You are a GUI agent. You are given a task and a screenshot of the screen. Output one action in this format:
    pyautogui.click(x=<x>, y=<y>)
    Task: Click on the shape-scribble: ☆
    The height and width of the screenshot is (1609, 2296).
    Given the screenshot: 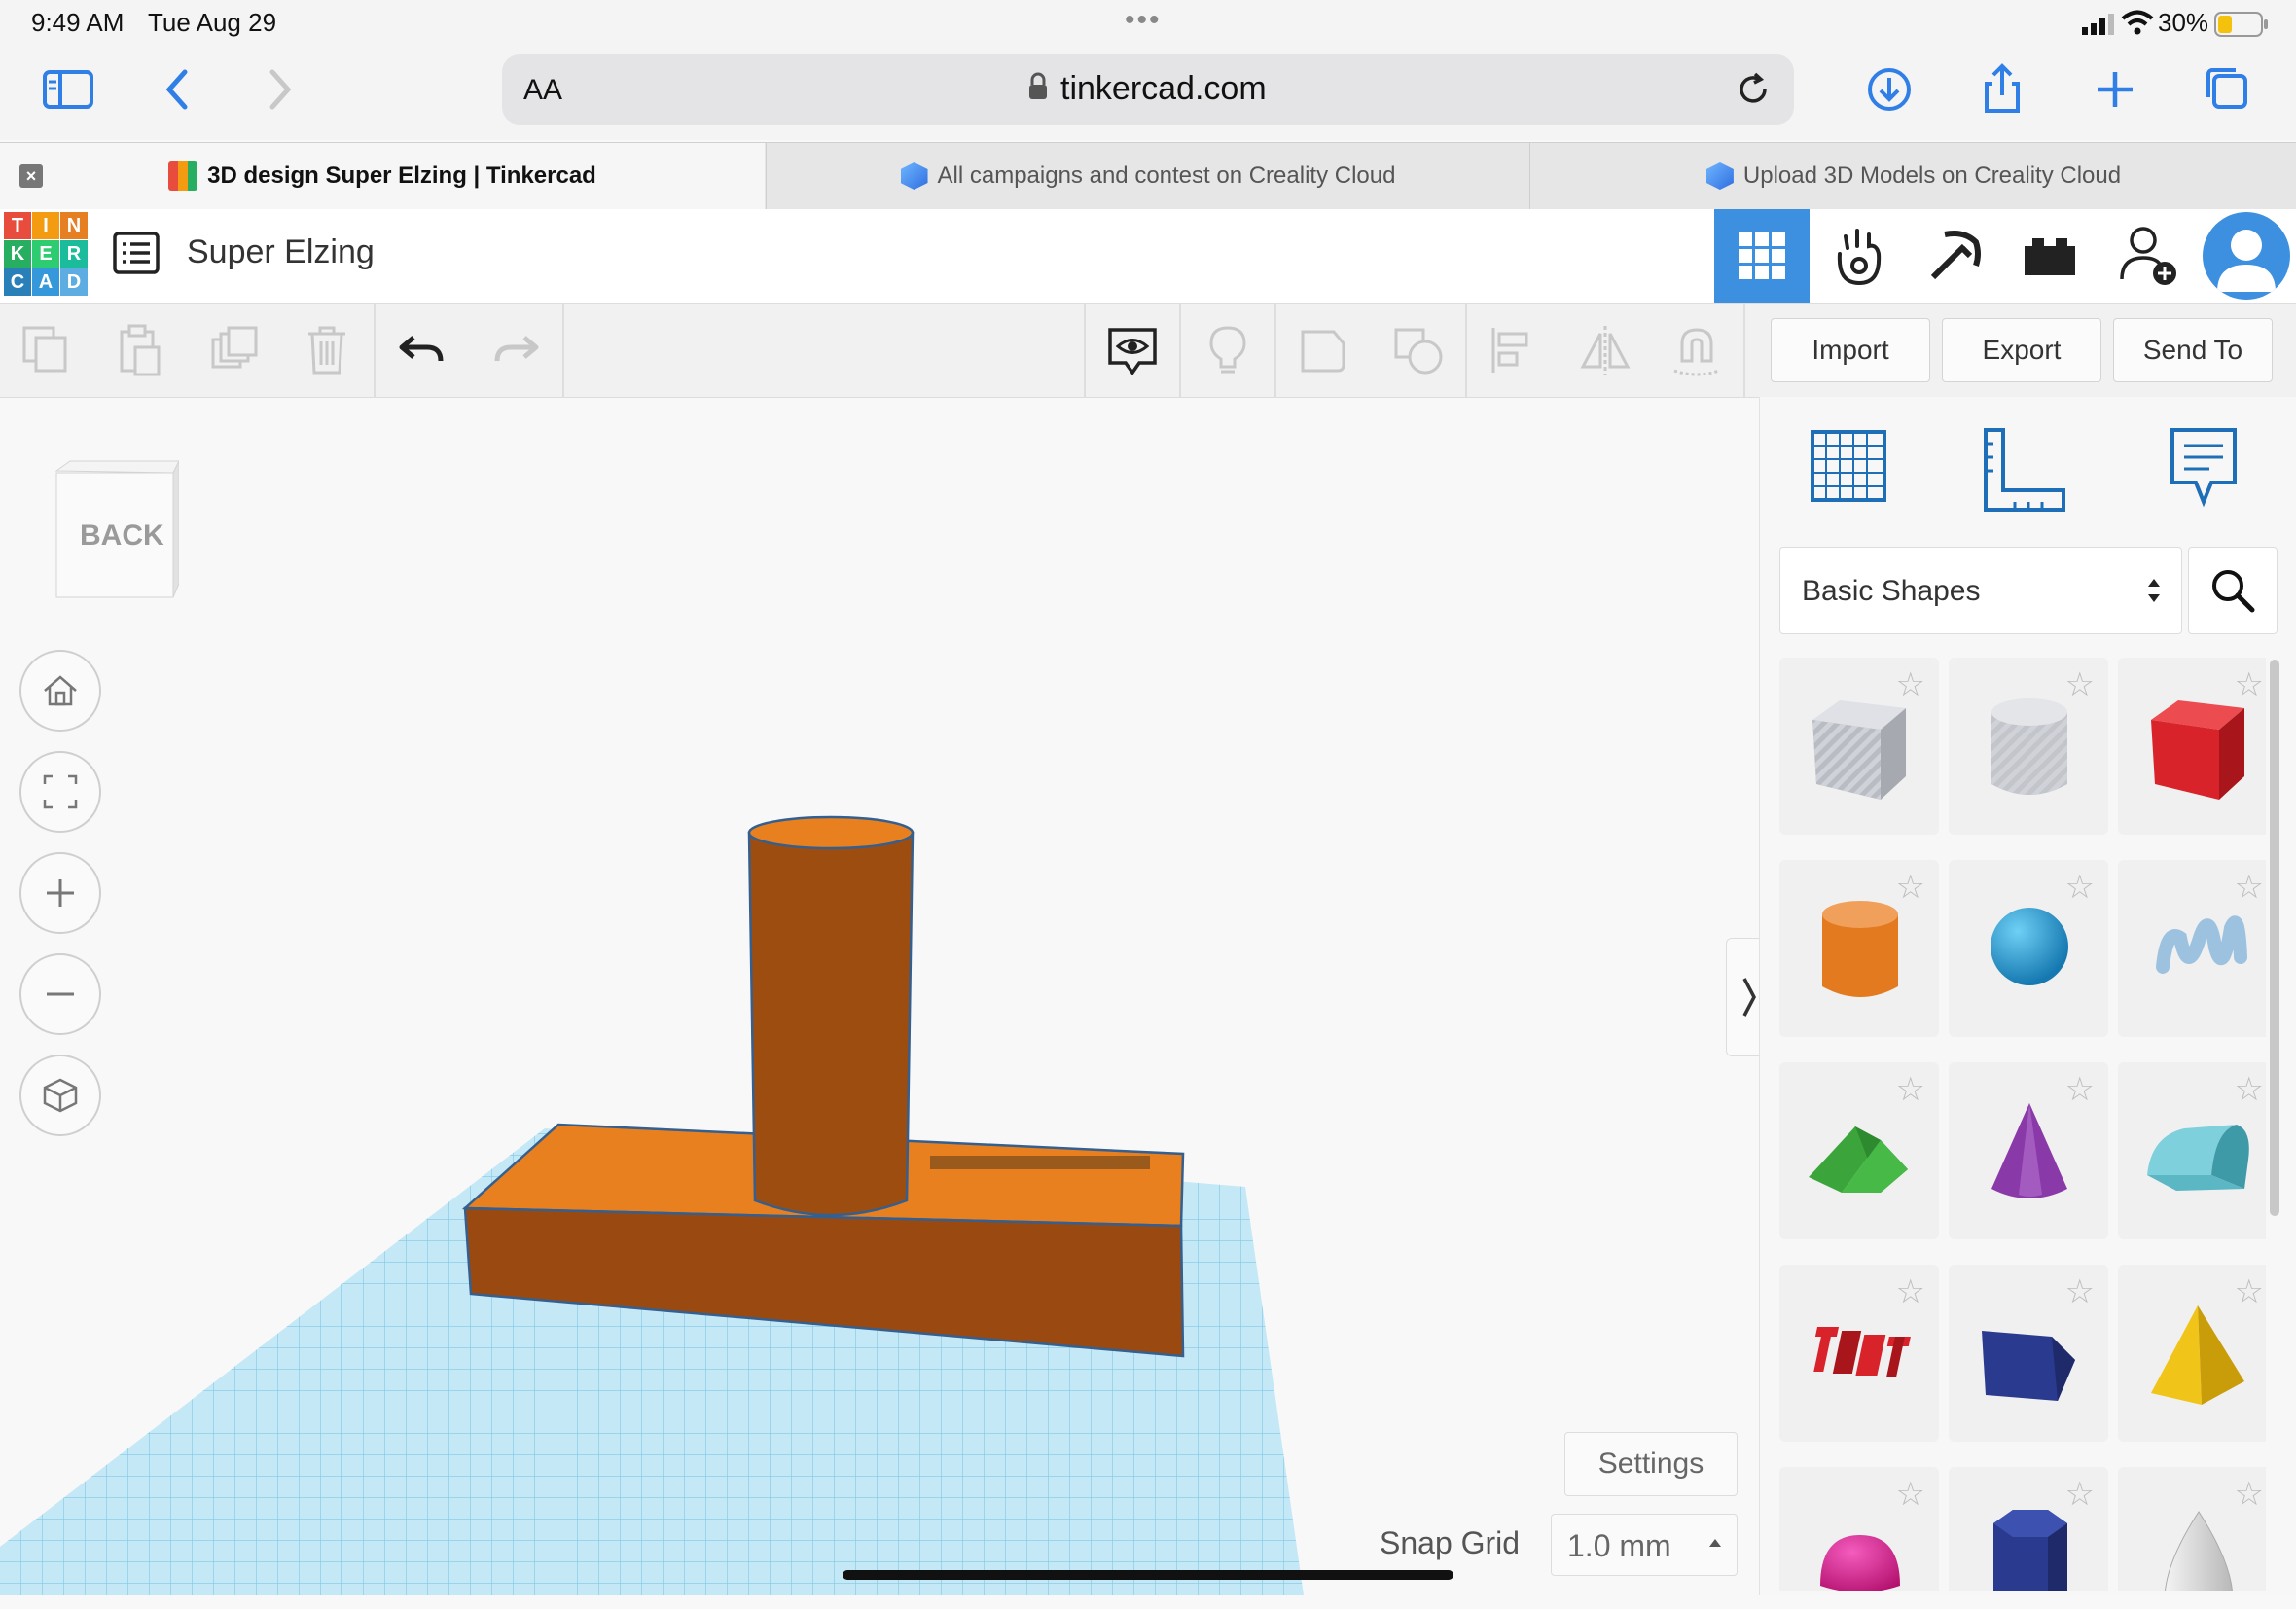 What is the action you would take?
    pyautogui.click(x=2192, y=949)
    